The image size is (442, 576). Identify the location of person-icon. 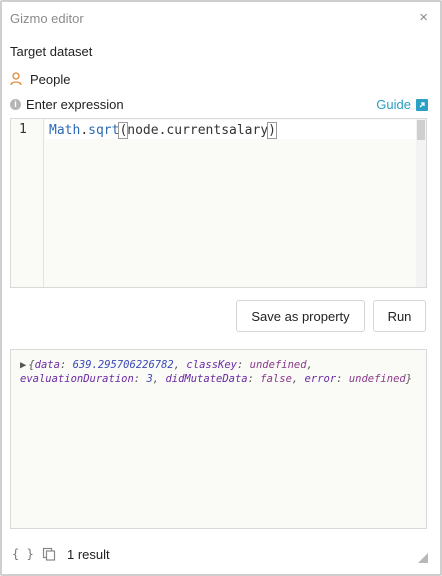
(16, 79).